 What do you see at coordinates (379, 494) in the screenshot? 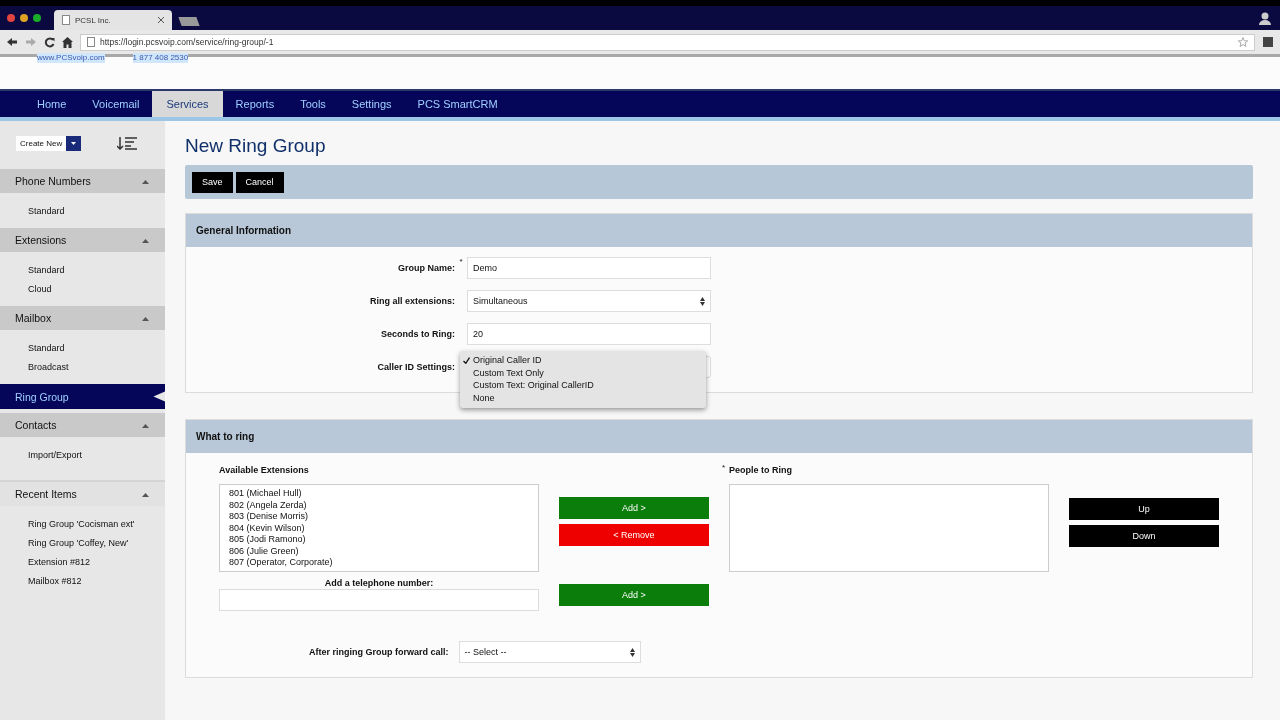
I see `list-item: 801 (Michael Hull)` at bounding box center [379, 494].